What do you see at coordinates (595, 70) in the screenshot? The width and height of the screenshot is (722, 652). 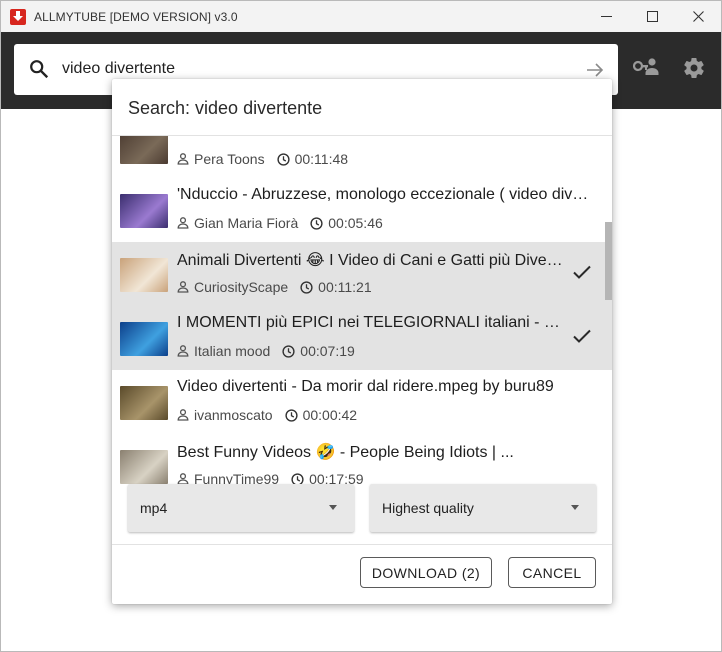 I see `arrow-right-icon` at bounding box center [595, 70].